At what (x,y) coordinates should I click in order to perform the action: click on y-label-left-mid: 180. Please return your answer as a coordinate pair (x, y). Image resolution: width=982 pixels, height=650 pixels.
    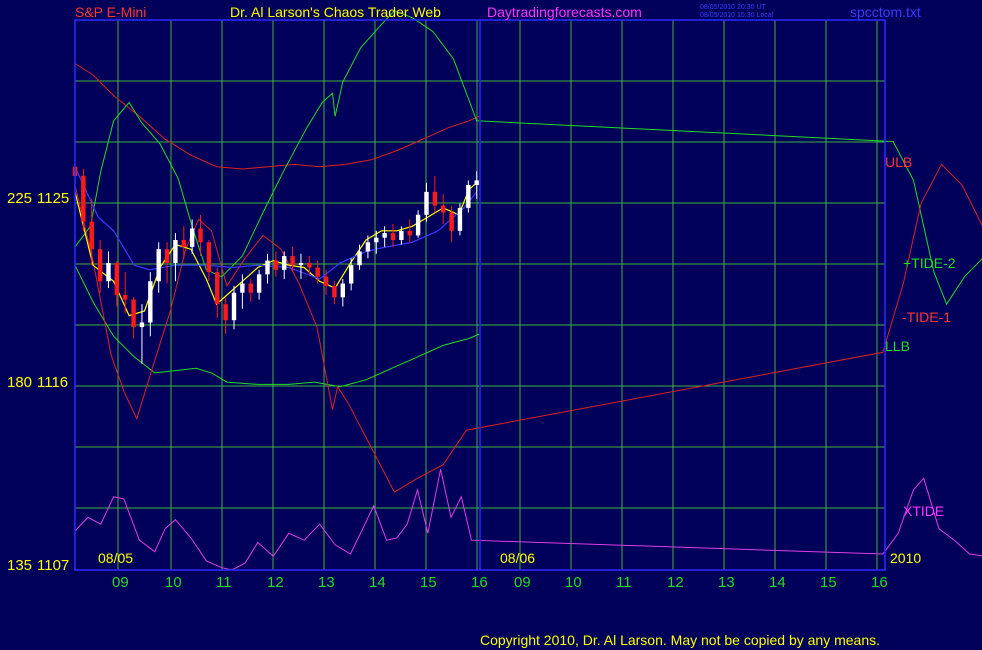
    Looking at the image, I should click on (19, 382).